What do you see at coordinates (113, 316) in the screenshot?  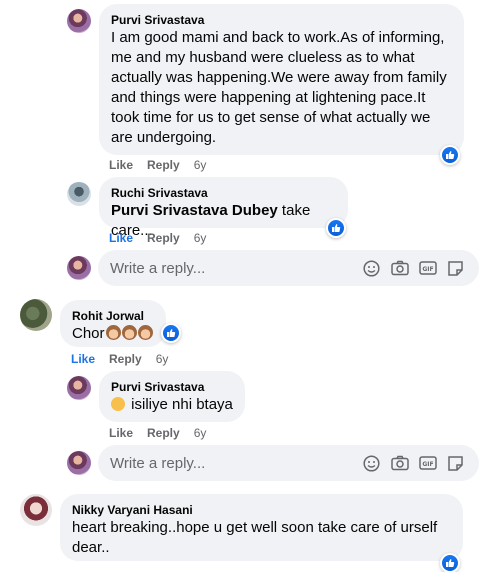 I see `comment-author: Rohit Jorwal` at bounding box center [113, 316].